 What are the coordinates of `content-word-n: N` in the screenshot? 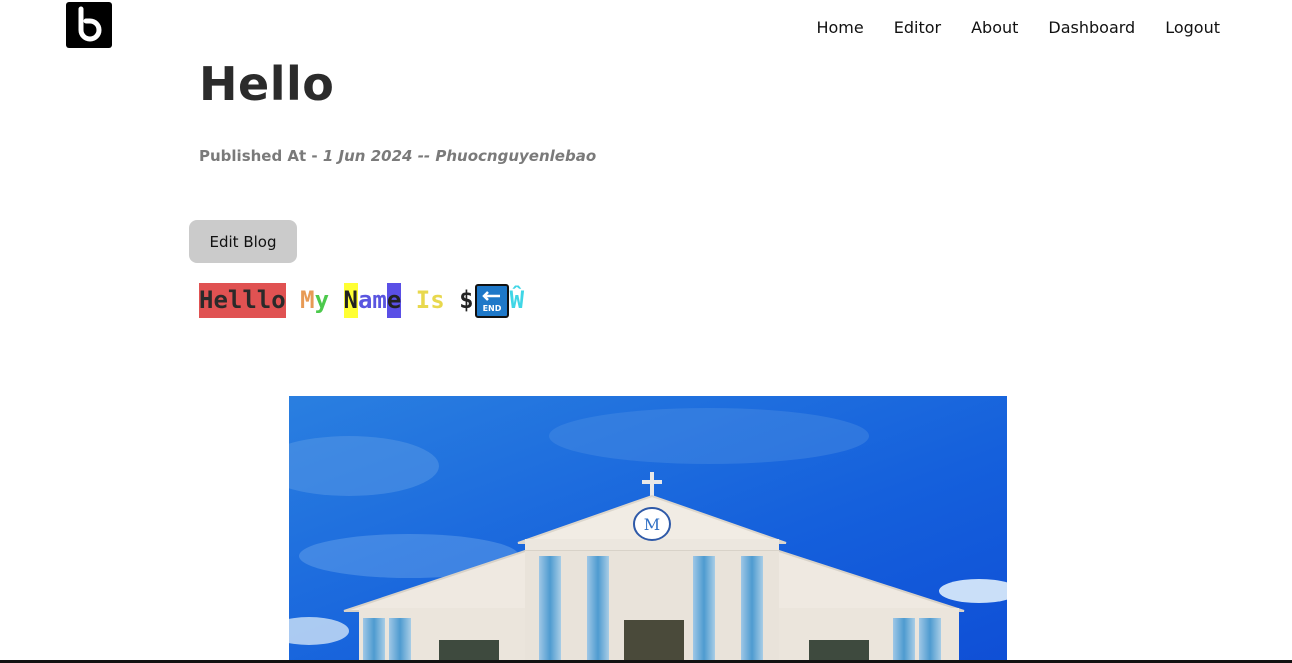 It's located at (350, 300).